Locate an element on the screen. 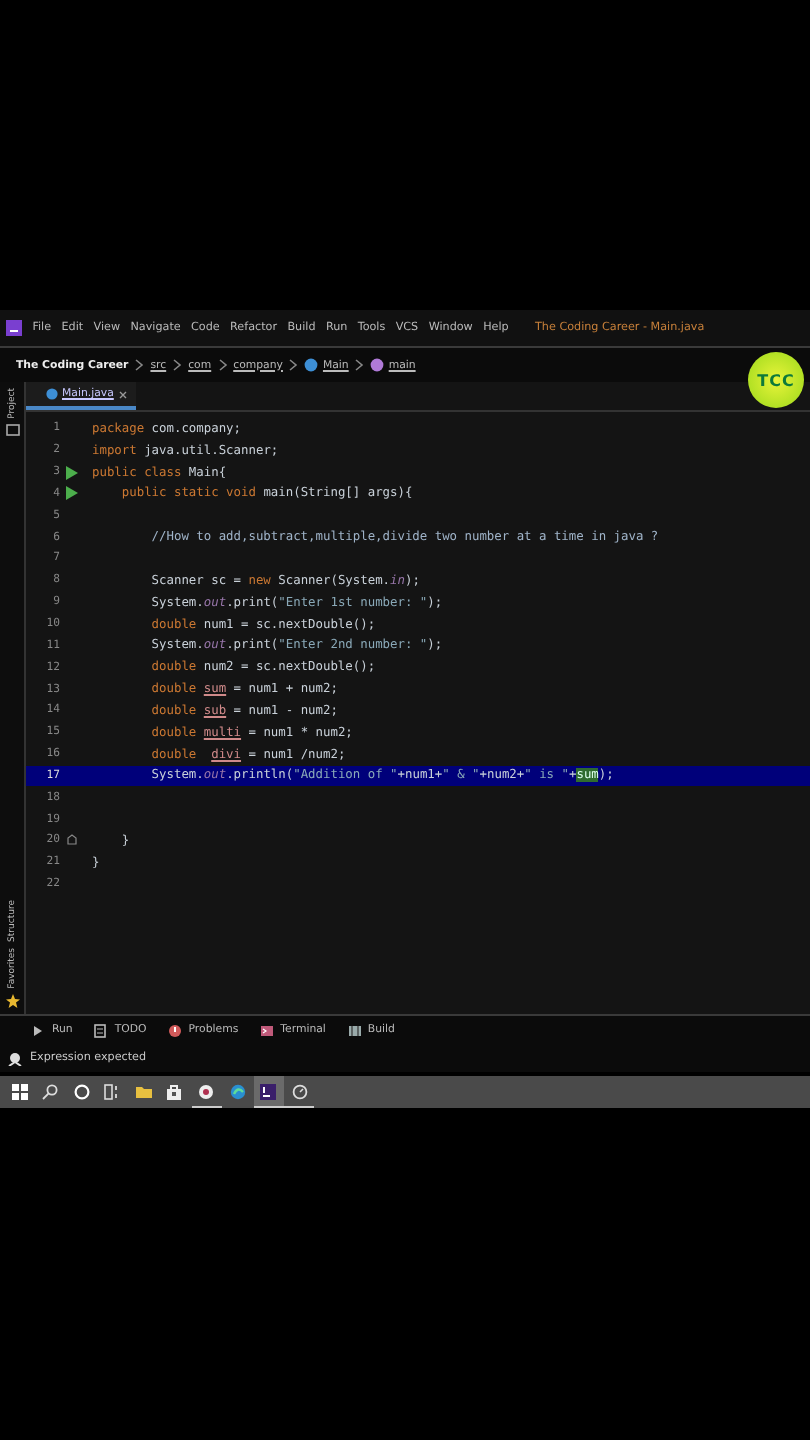 The height and width of the screenshot is (1440, 810). star-icon is located at coordinates (12, 1001).